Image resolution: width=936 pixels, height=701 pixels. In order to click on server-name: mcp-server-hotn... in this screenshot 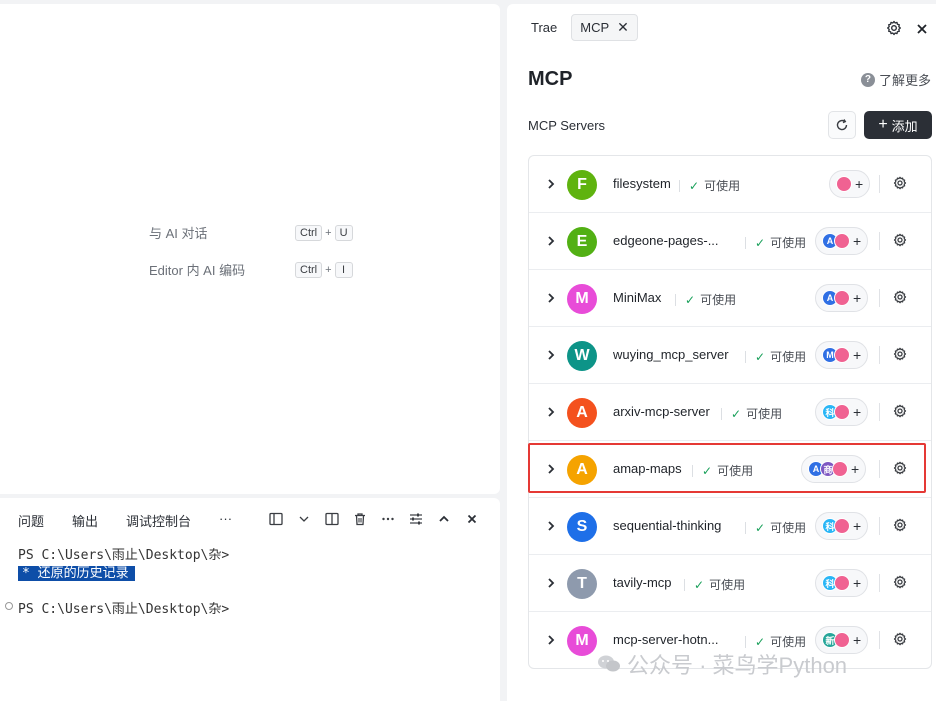, I will do `click(666, 639)`.